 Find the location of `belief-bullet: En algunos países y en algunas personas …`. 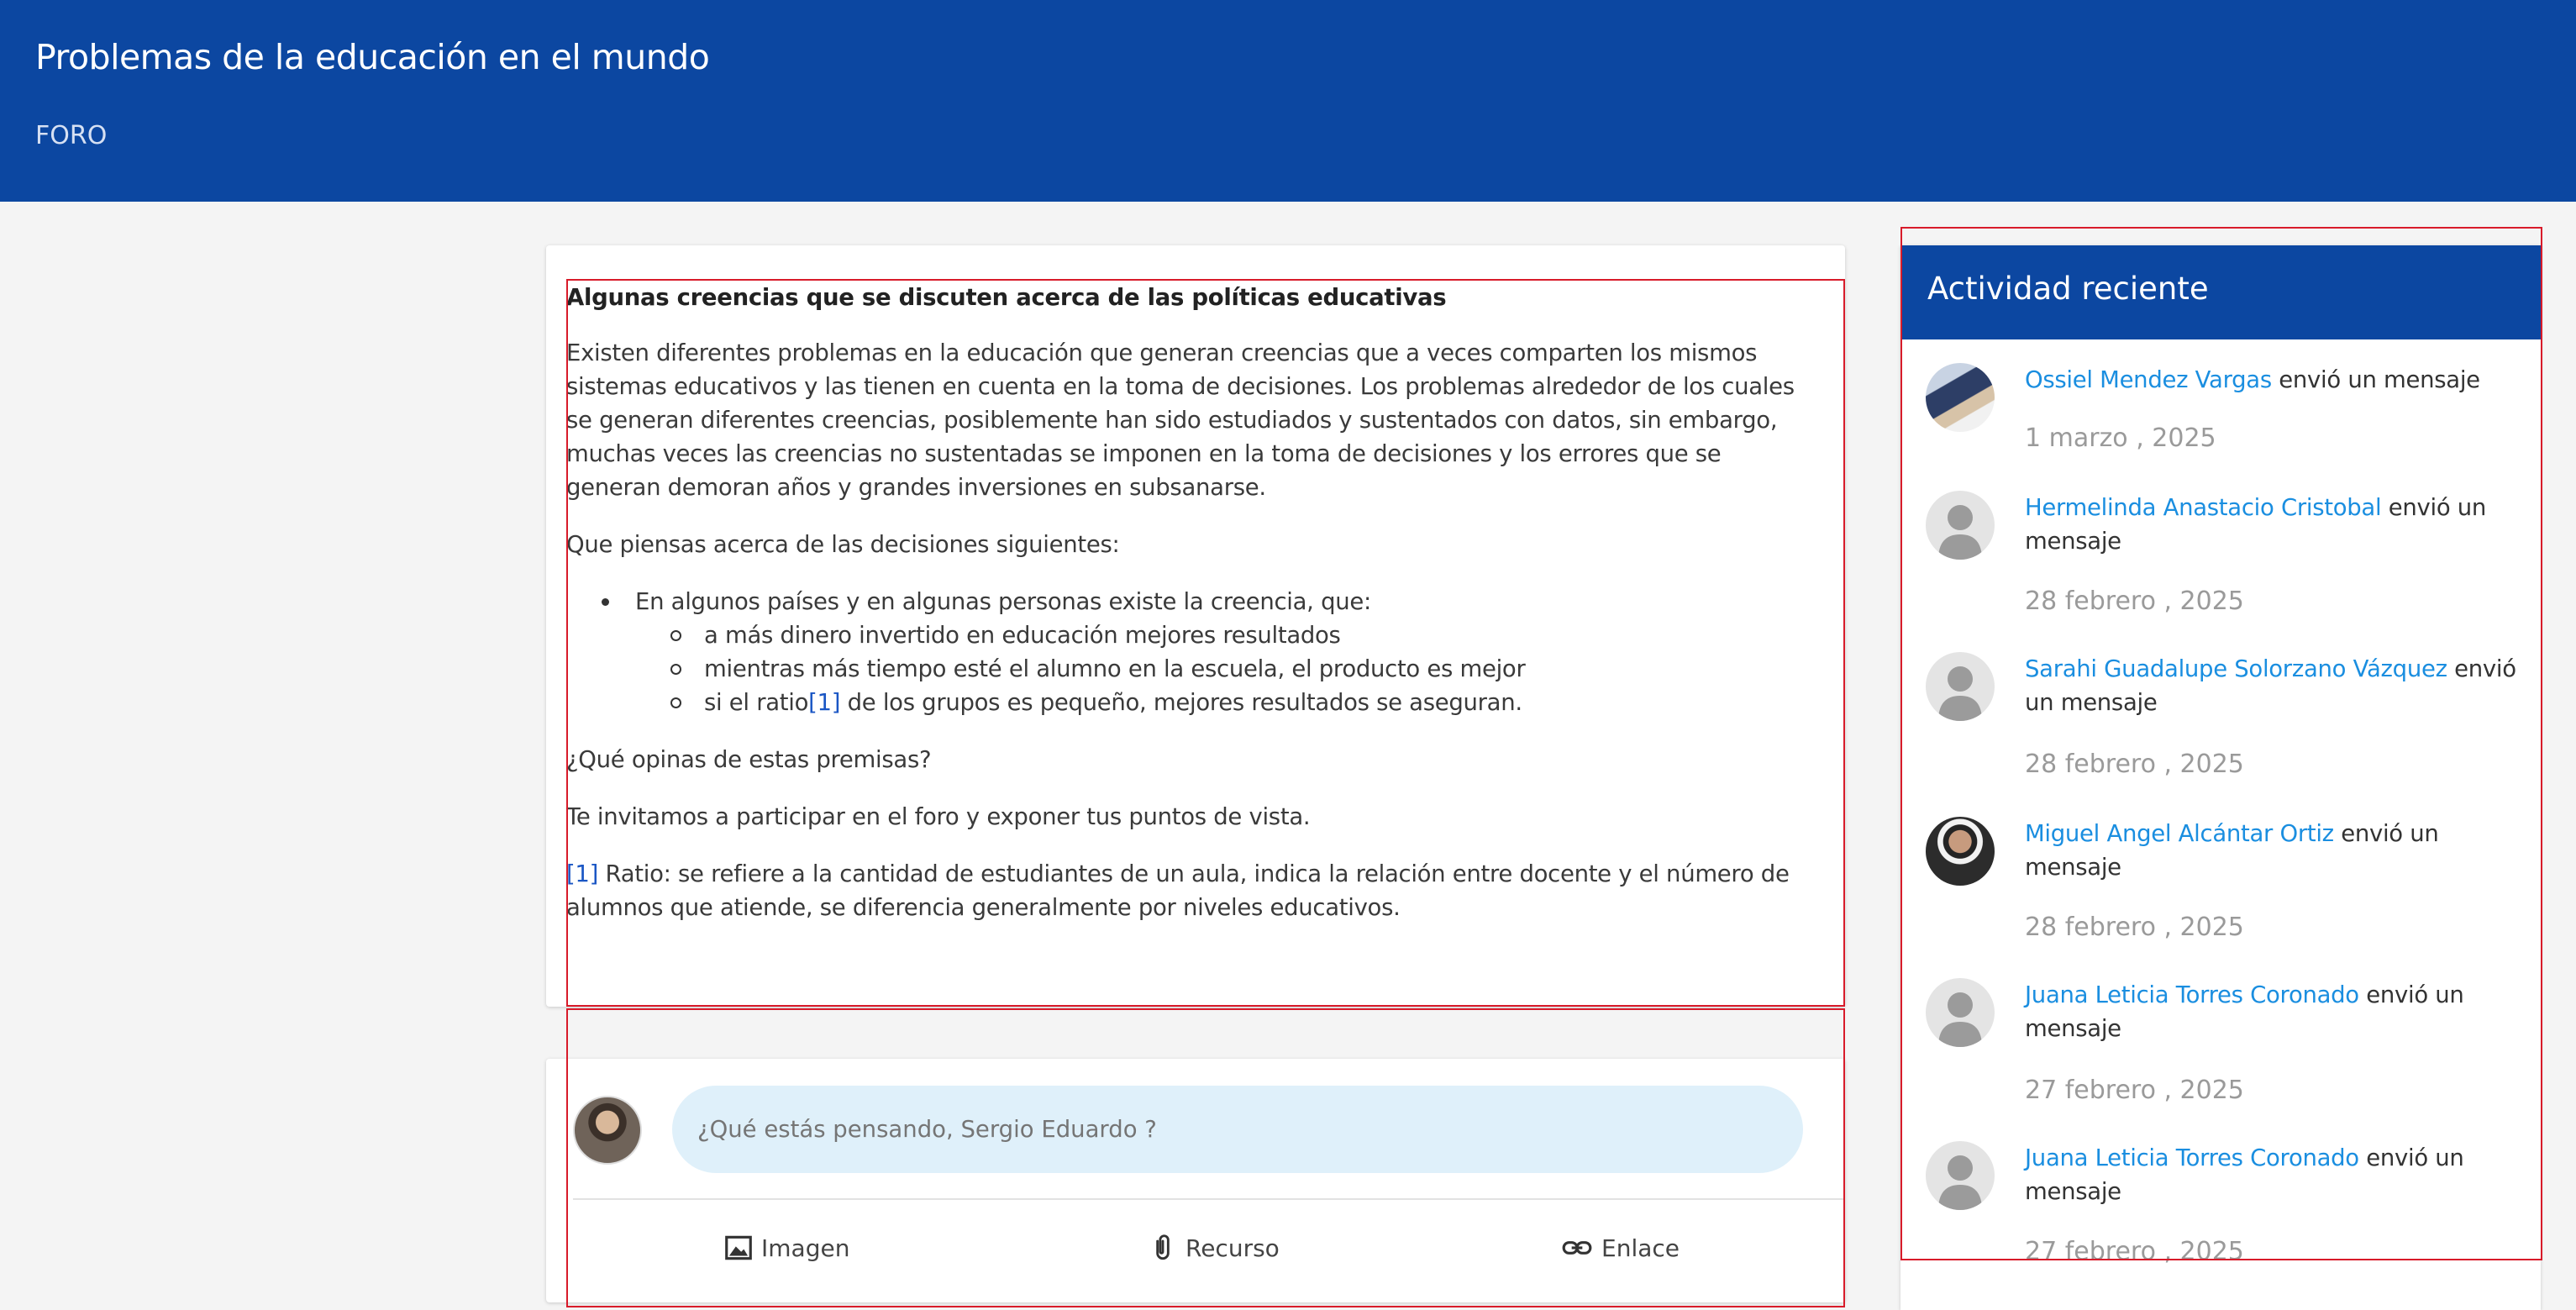

belief-bullet: En algunos países y en algunas personas … is located at coordinates (1003, 601).